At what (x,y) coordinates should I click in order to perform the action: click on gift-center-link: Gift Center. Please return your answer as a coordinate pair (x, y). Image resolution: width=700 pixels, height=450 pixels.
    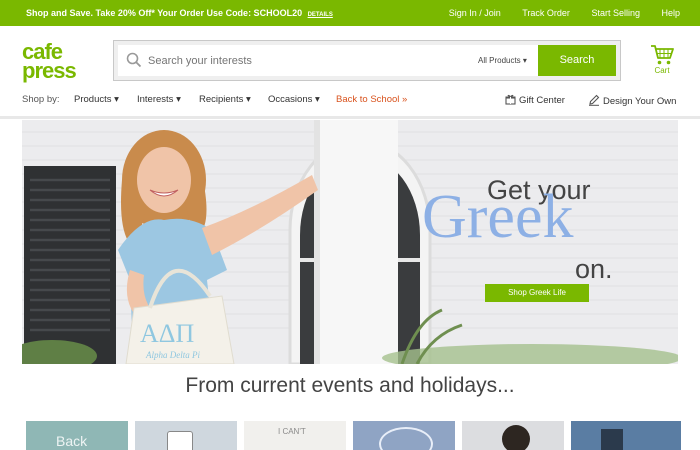
    Looking at the image, I should click on (535, 101).